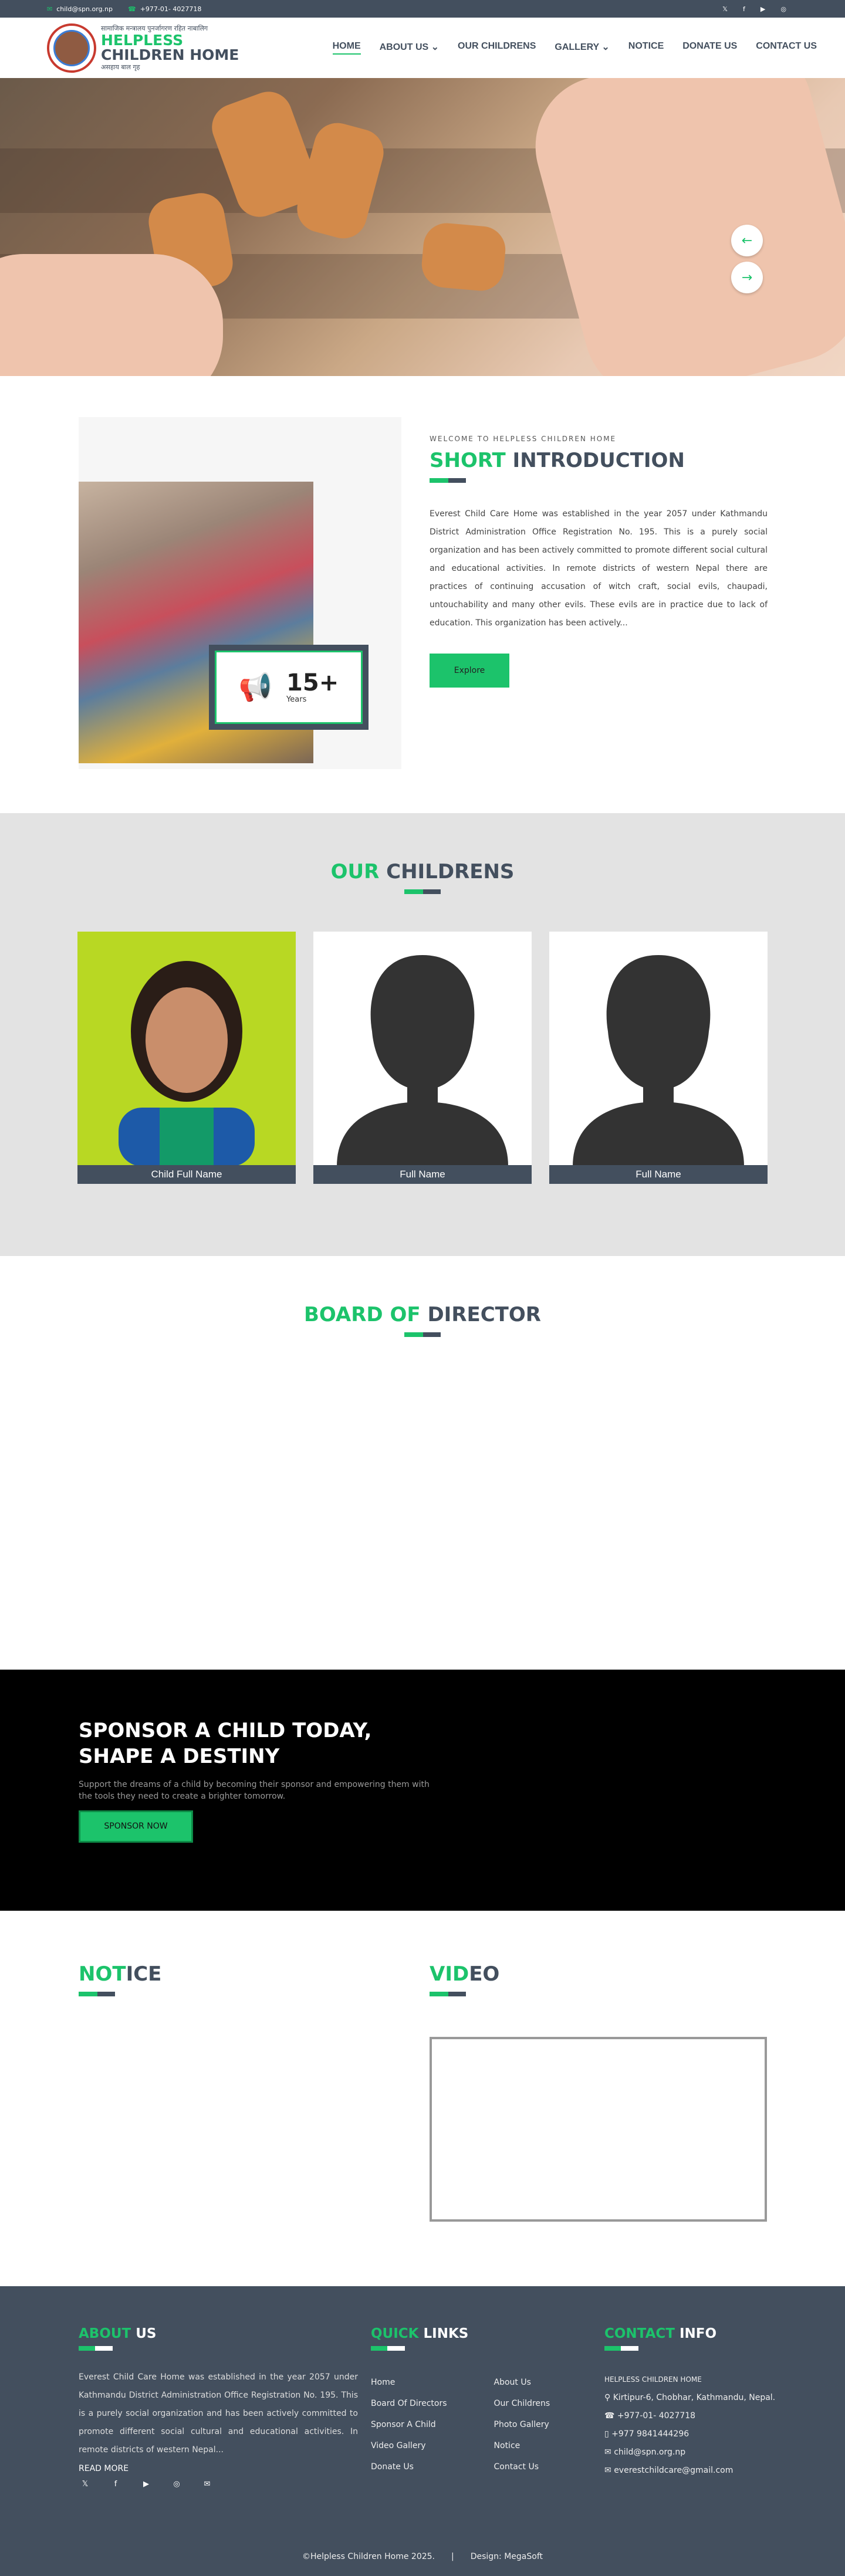 This screenshot has width=845, height=2576. What do you see at coordinates (409, 48) in the screenshot?
I see `nav-about-us: ABOUT US ⌄` at bounding box center [409, 48].